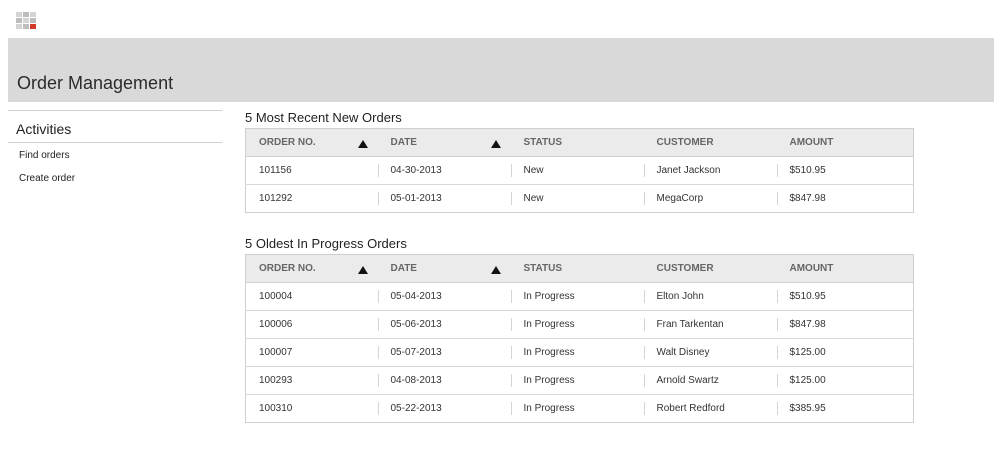  I want to click on customer-cell: Arnold Swartz, so click(710, 380).